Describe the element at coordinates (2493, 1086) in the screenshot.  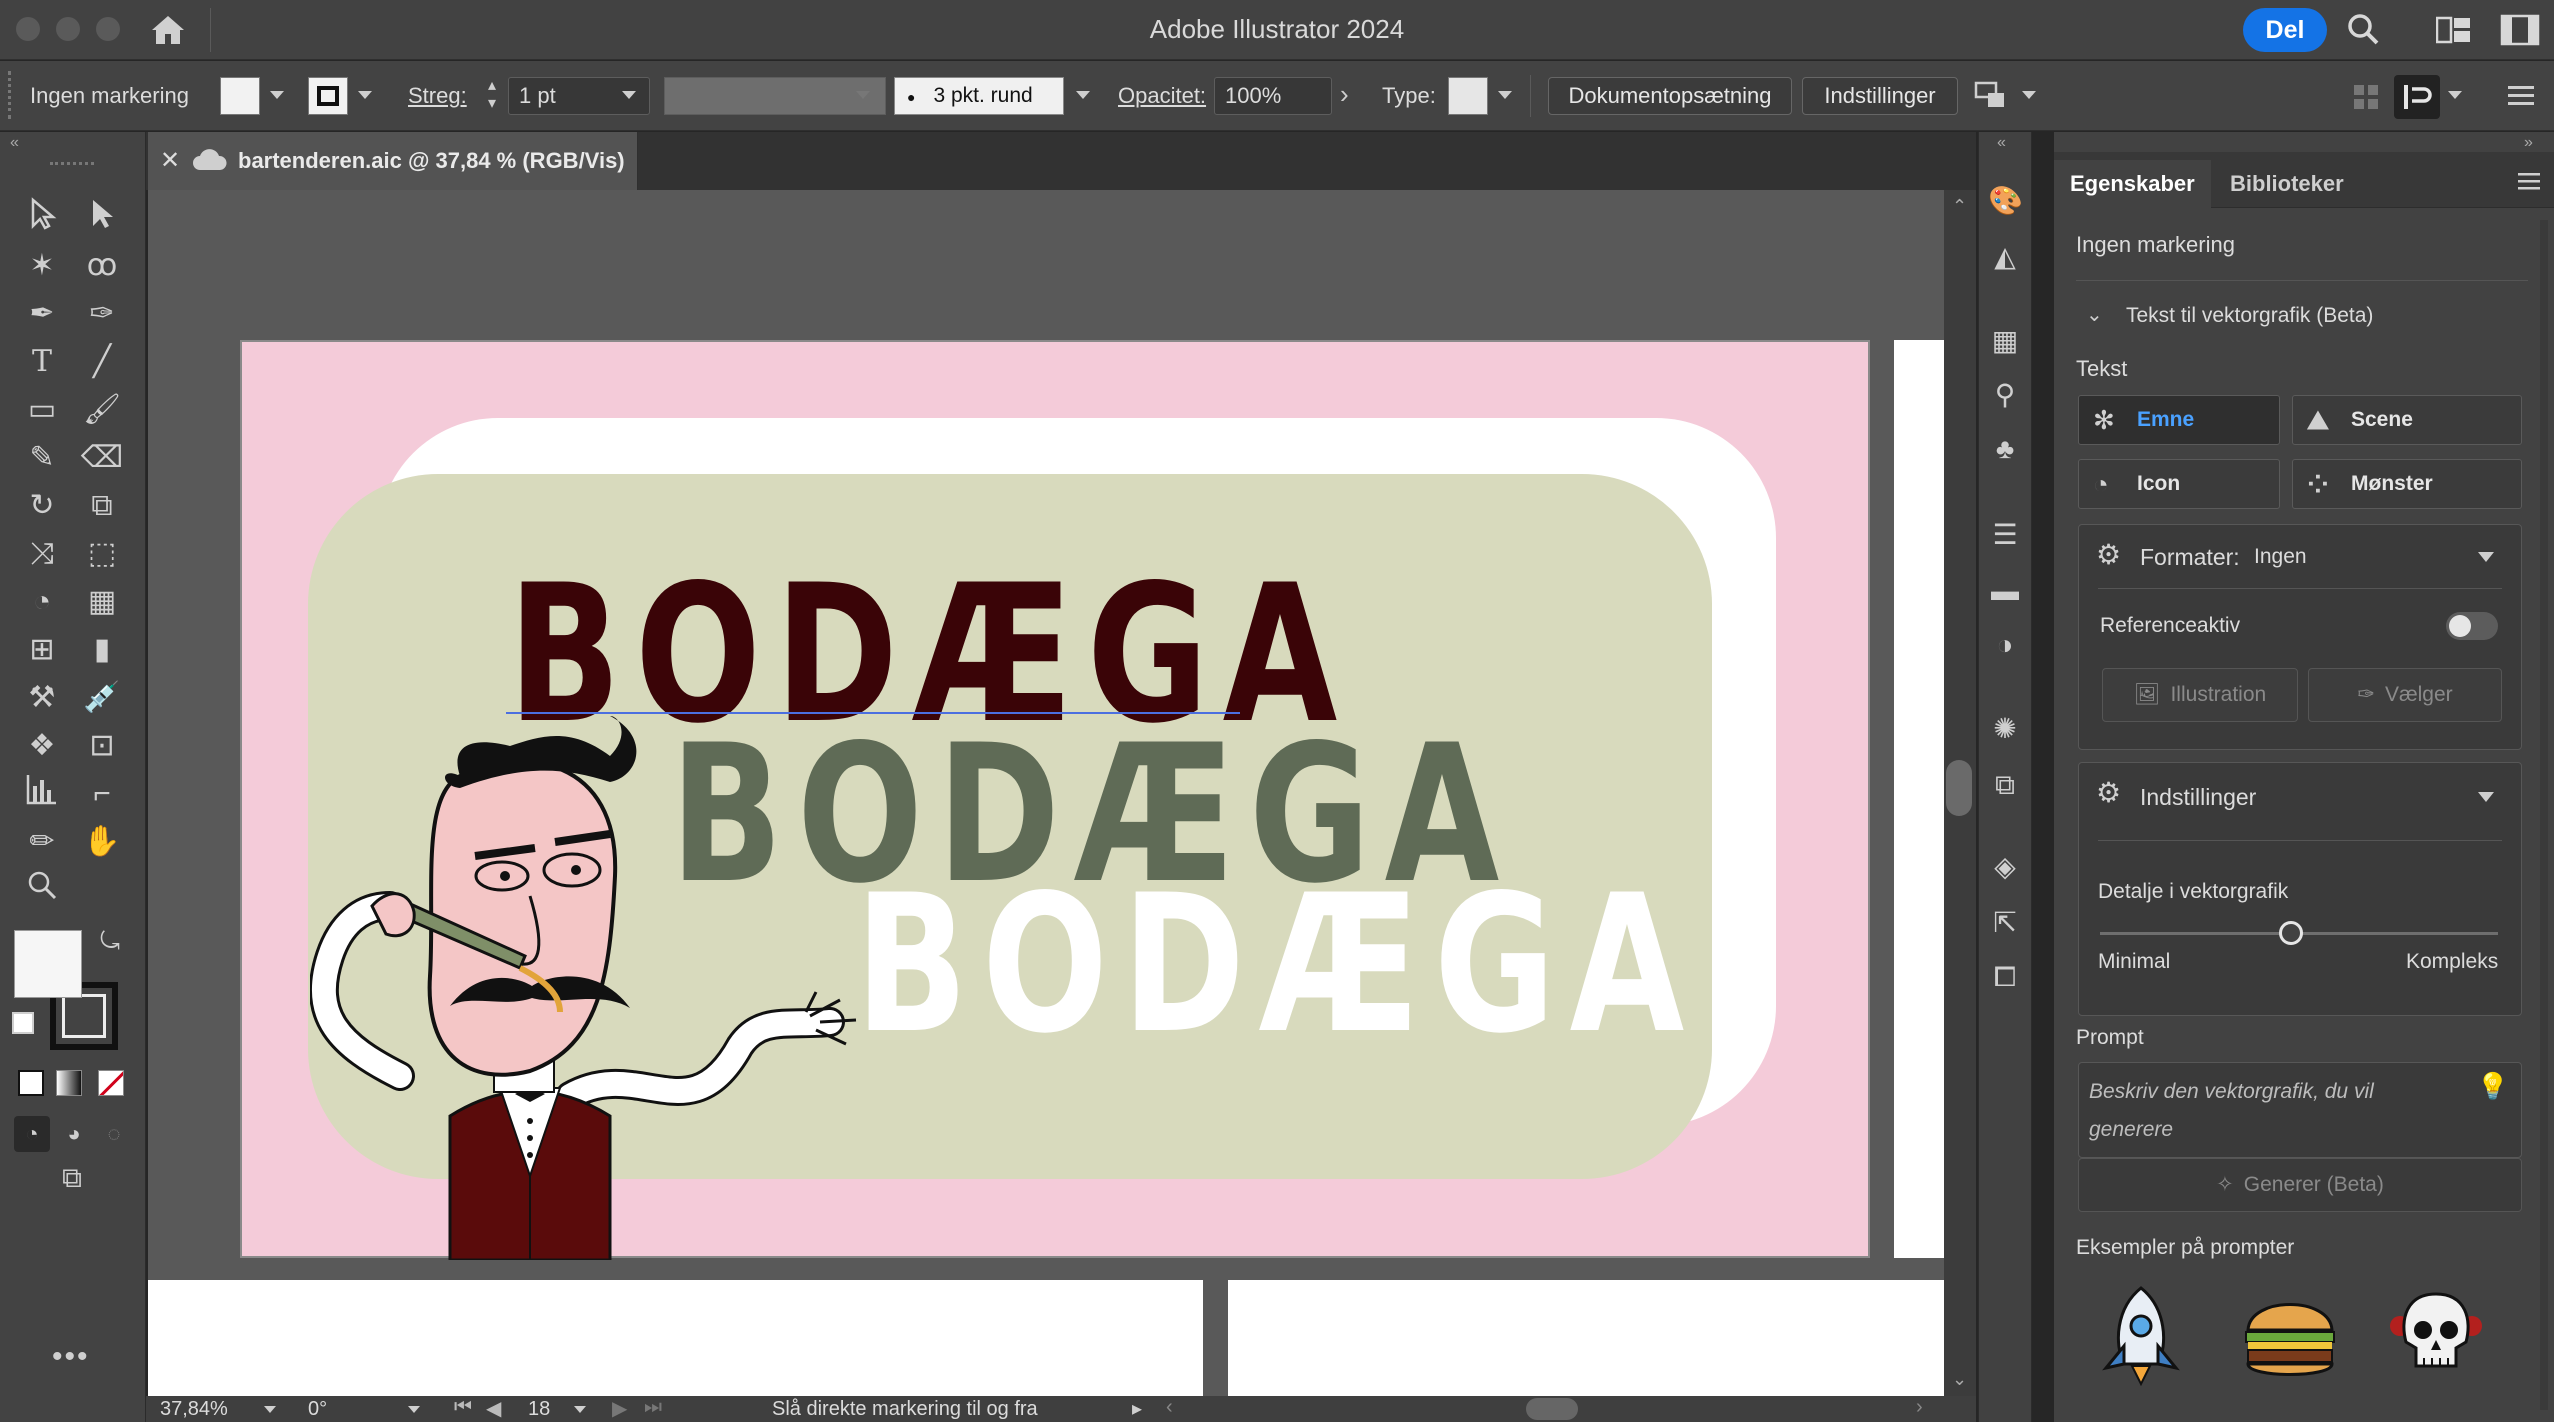
I see `lightbulb-icon: 💡` at that location.